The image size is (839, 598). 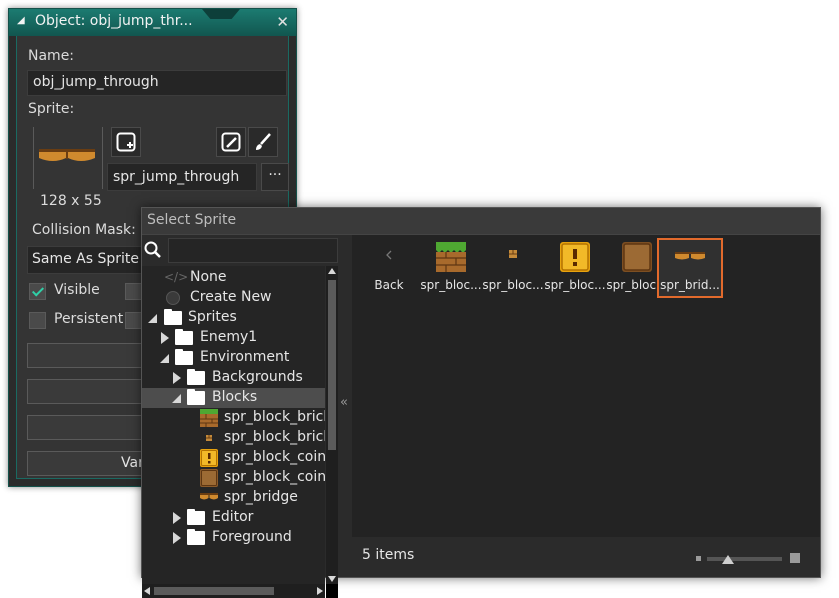 I want to click on scroll-left-icon, so click(x=147, y=591).